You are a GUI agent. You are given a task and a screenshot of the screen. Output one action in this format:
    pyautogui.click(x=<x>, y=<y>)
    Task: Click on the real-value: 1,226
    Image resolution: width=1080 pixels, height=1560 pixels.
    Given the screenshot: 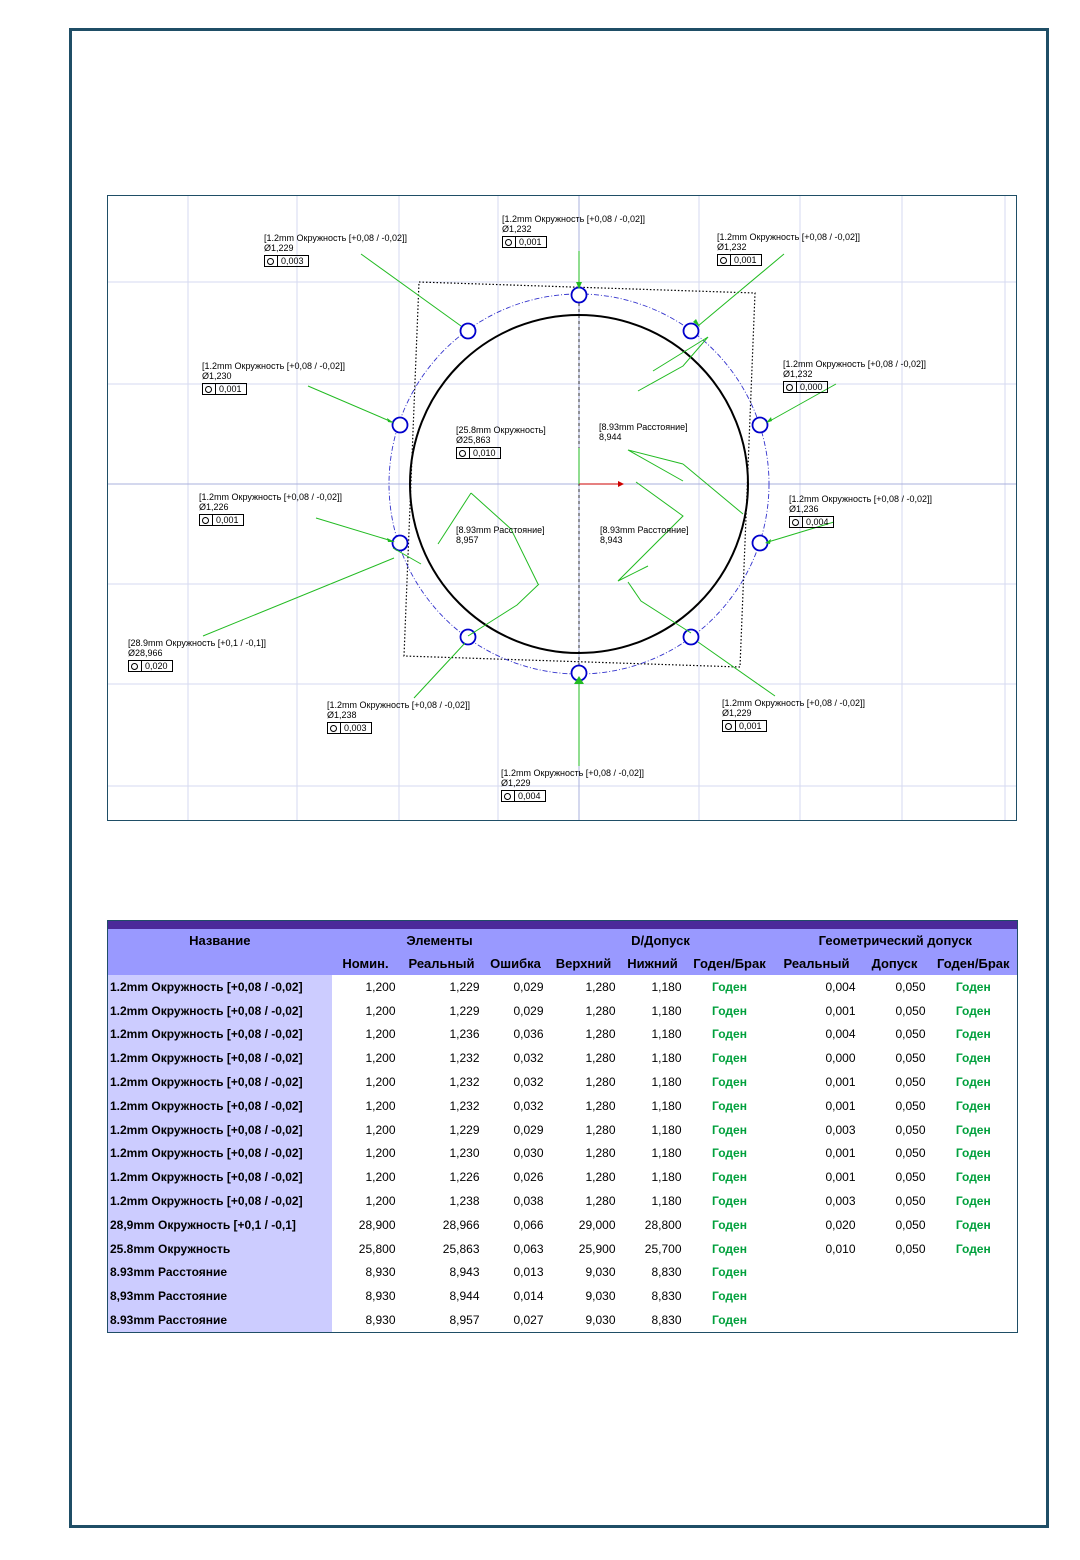 What is the action you would take?
    pyautogui.click(x=464, y=1177)
    